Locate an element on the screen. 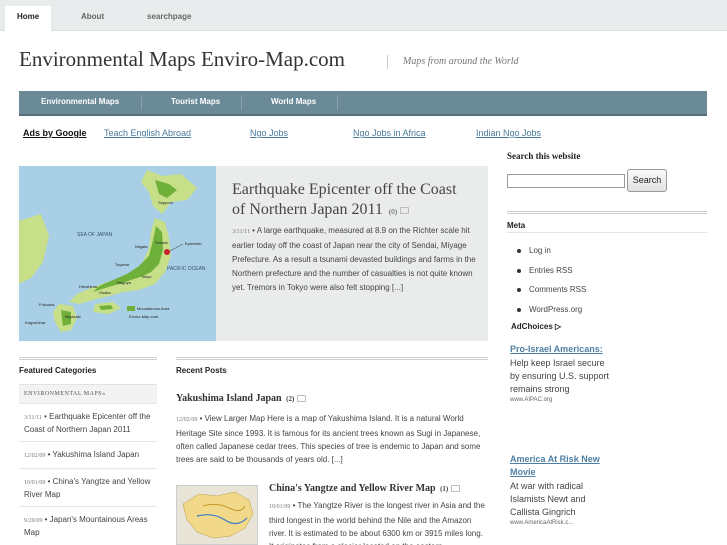 This screenshot has width=727, height=545. china-map-thumbnail is located at coordinates (217, 515).